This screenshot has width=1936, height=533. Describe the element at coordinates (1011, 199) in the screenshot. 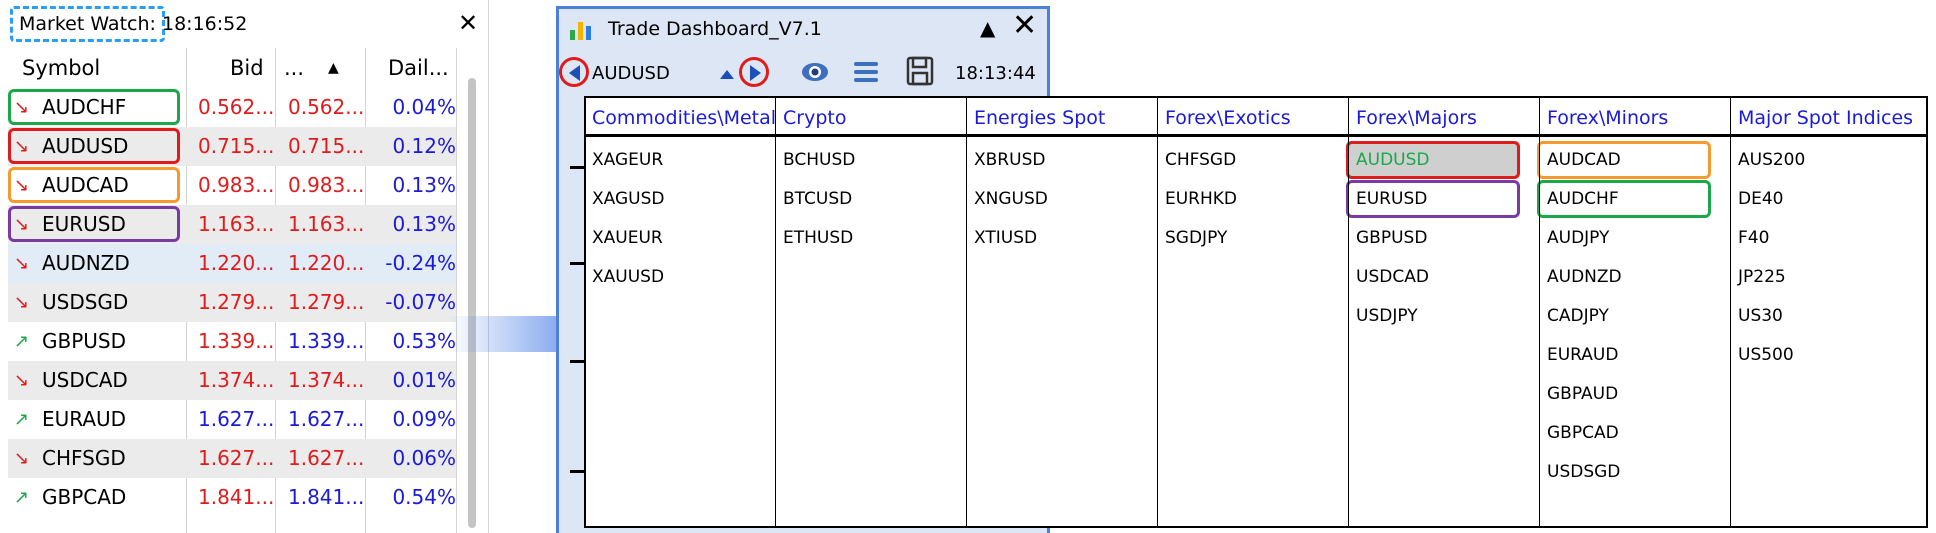

I see `symbol-item: XNGUSD` at that location.